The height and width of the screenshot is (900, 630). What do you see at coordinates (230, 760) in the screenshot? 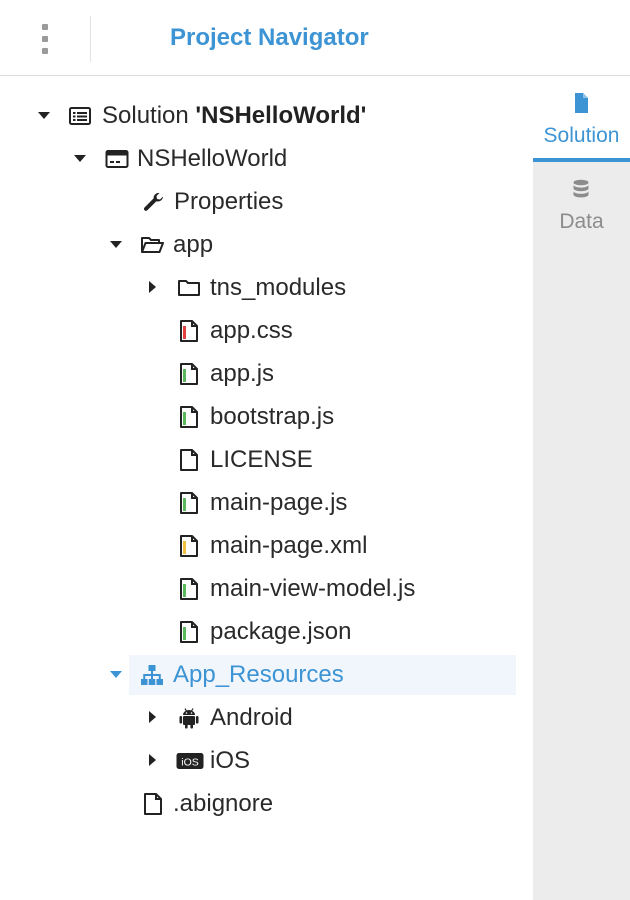
I see `tree-item-label: iOS` at bounding box center [230, 760].